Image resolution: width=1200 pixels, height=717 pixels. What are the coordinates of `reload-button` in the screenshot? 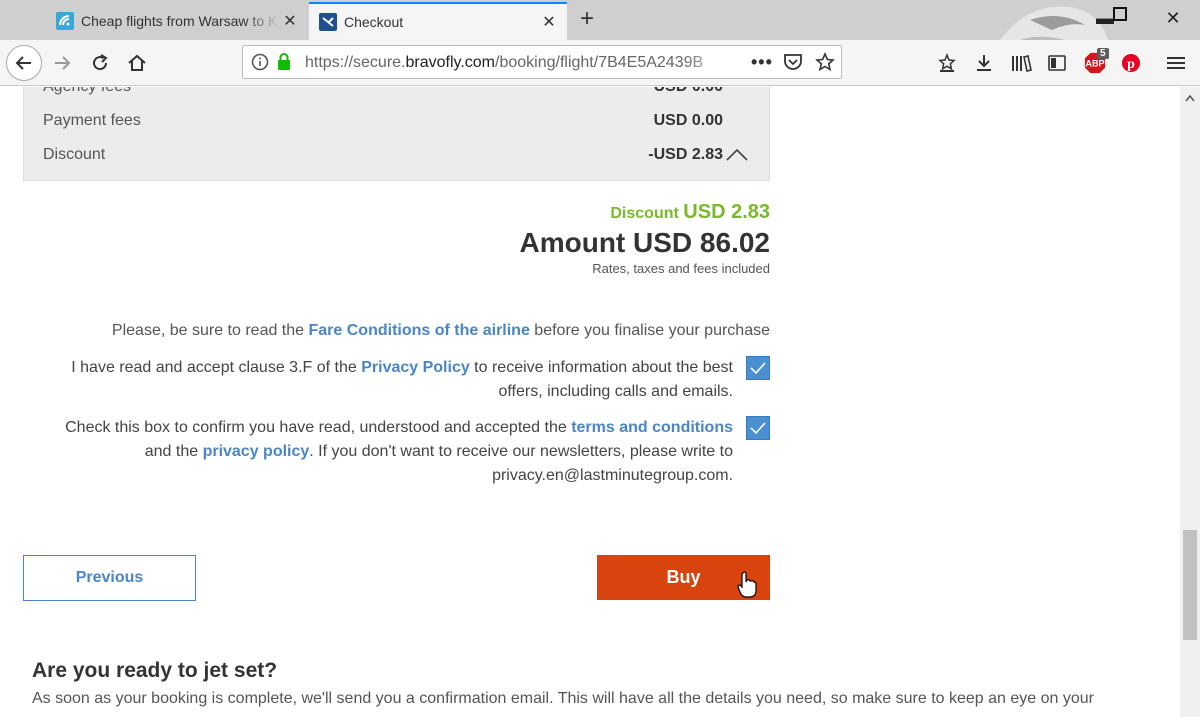 It's located at (100, 63).